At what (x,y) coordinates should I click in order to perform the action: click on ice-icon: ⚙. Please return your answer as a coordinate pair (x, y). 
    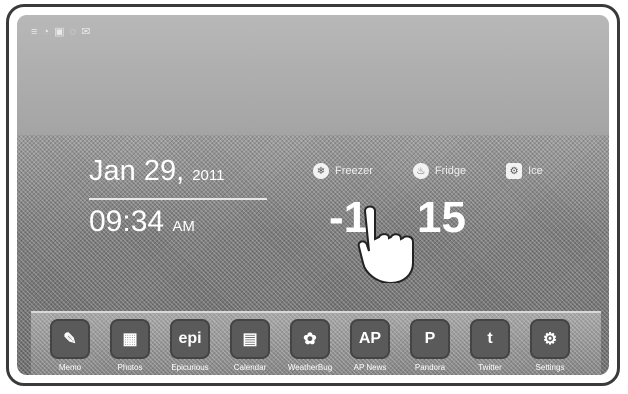
    Looking at the image, I should click on (514, 171).